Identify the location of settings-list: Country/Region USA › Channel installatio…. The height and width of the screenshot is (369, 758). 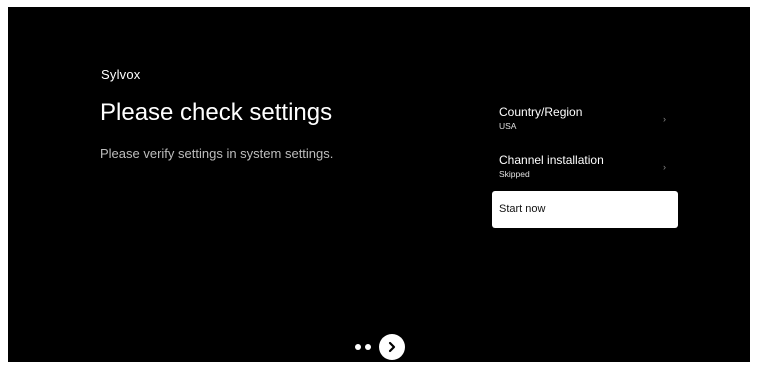
(585, 147).